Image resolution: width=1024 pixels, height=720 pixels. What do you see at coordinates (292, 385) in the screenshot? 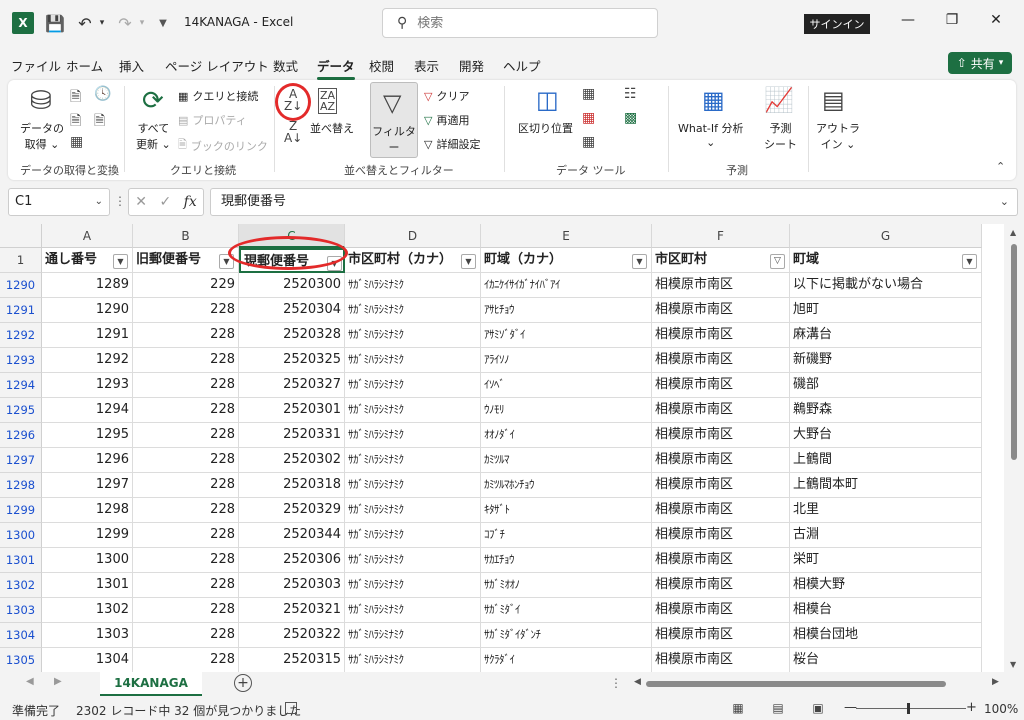
I see `cell-c: 2520327` at bounding box center [292, 385].